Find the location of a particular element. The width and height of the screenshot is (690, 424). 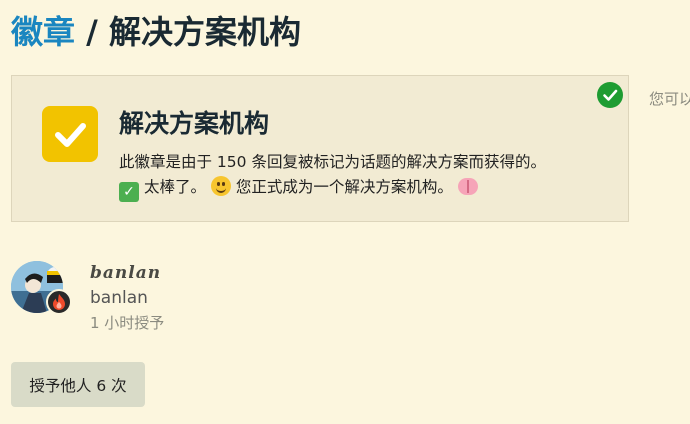

granted-check-mark is located at coordinates (610, 95).